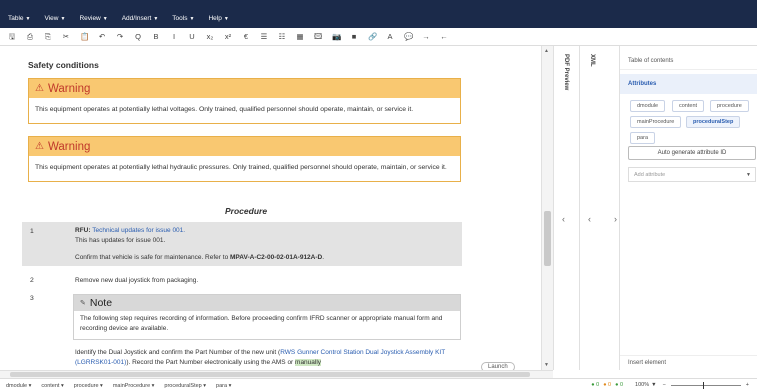  What do you see at coordinates (688, 61) in the screenshot?
I see `toc-header: Table of contents` at bounding box center [688, 61].